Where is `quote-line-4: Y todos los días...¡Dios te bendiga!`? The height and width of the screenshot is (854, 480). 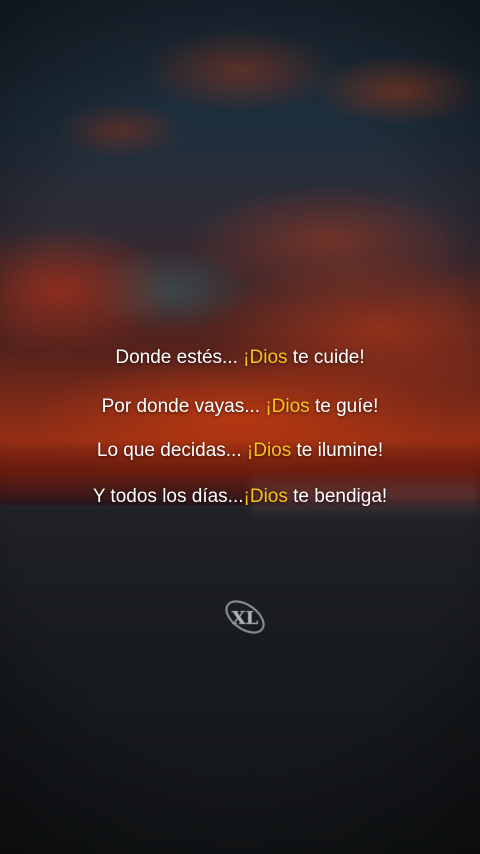
quote-line-4: Y todos los días...¡Dios te bendiga! is located at coordinates (240, 497).